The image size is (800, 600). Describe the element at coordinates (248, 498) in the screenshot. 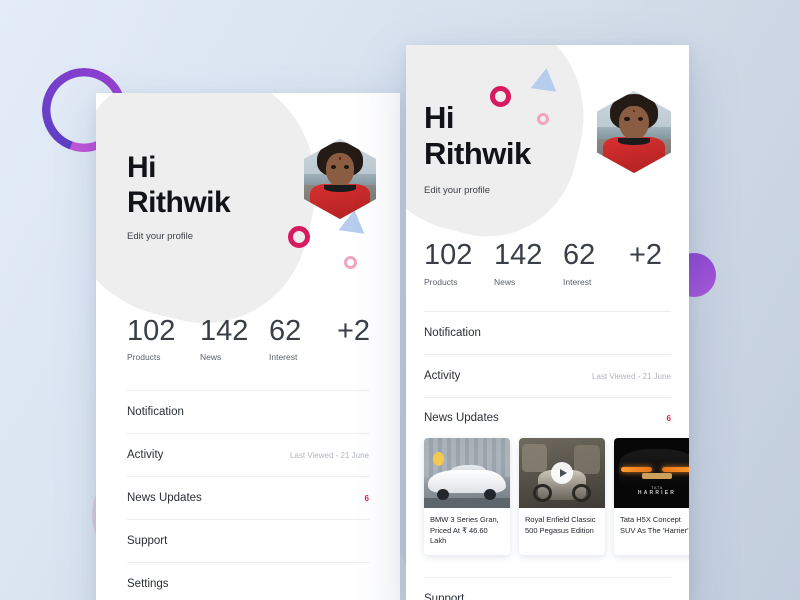

I see `menu-item-news-updates: News Updates 6` at that location.